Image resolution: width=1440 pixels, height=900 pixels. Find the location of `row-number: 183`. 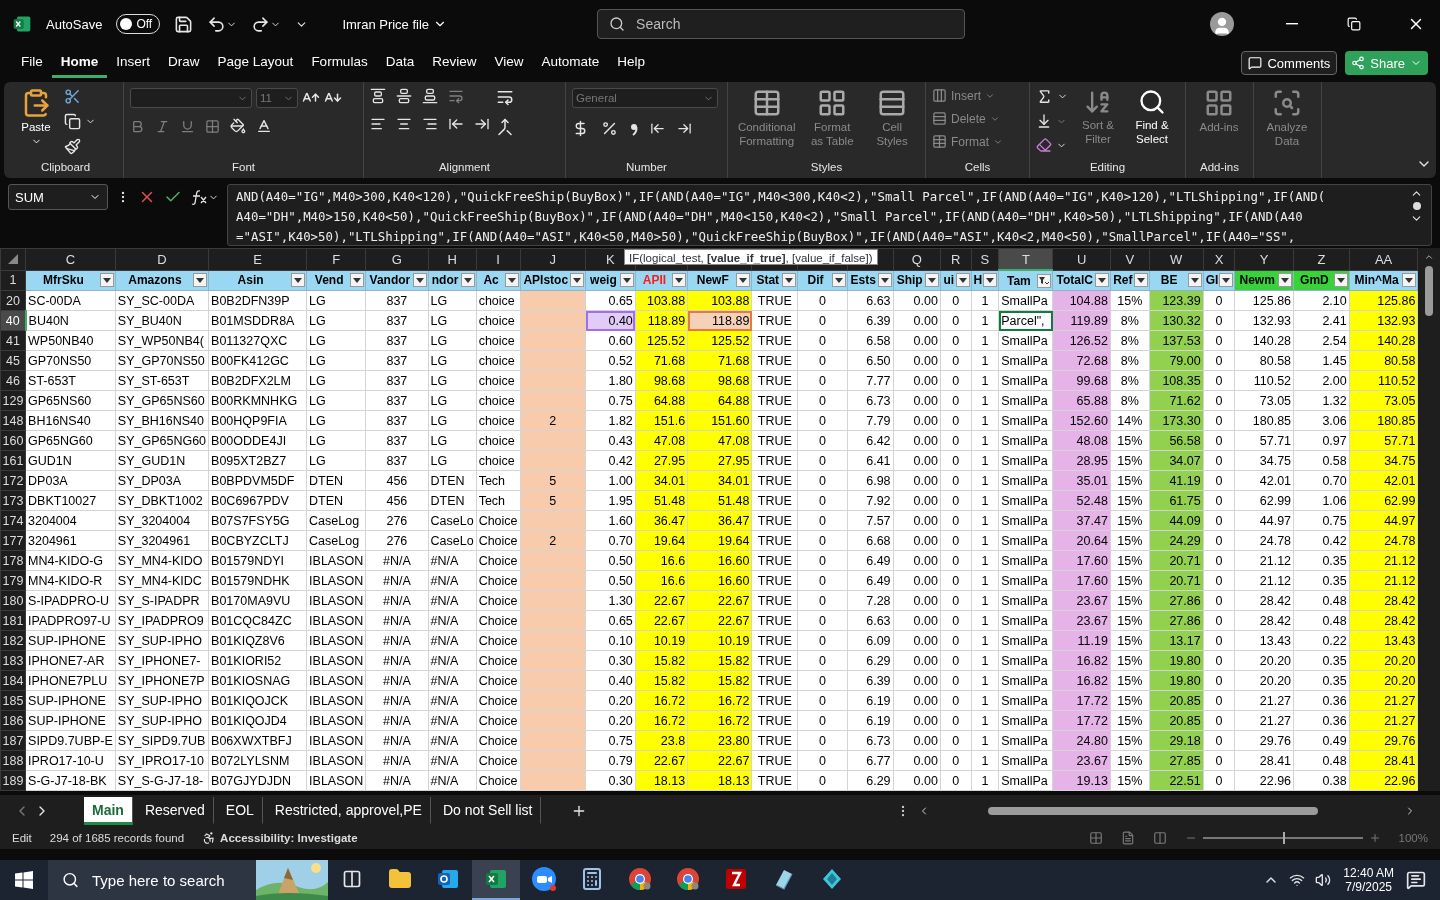

row-number: 183 is located at coordinates (13, 660).